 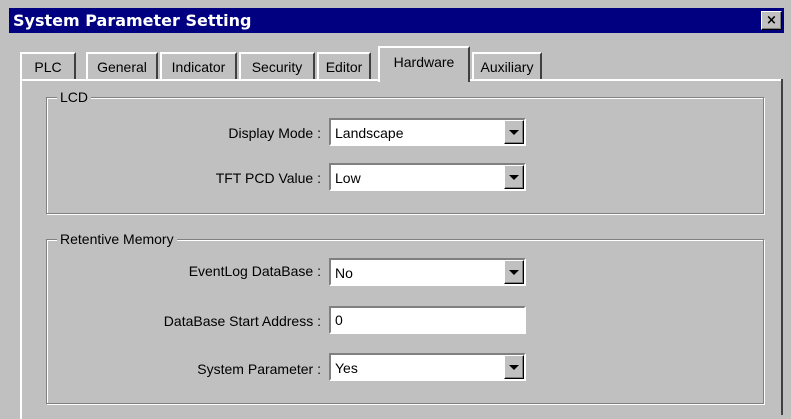 I want to click on panel-edge, so click(x=782, y=247).